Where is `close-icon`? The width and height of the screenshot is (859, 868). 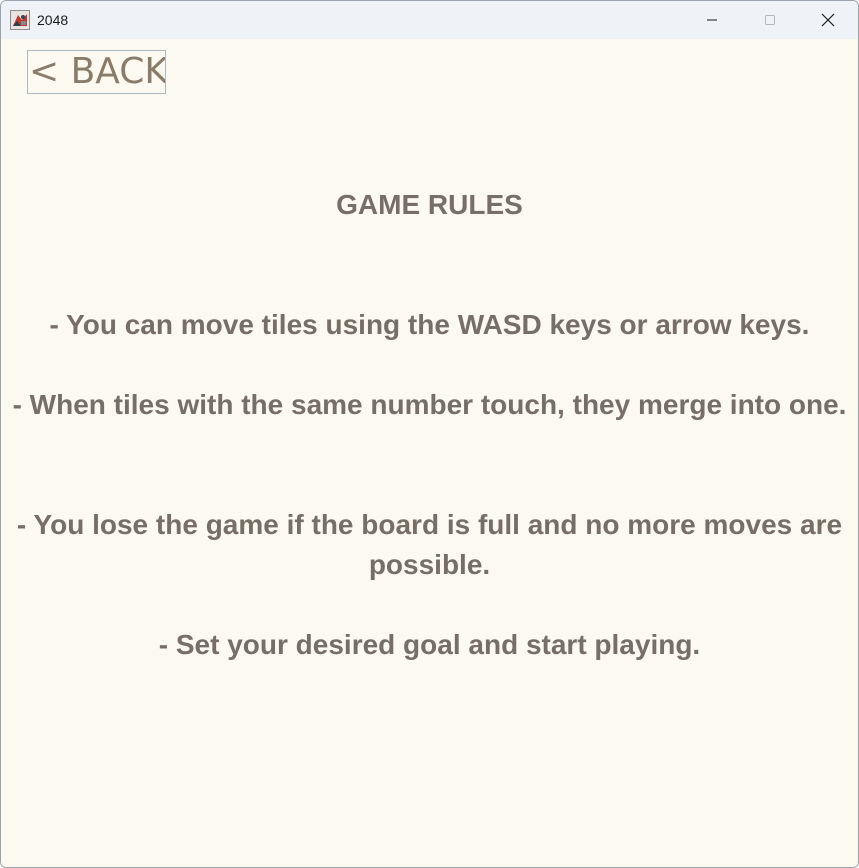 close-icon is located at coordinates (828, 20).